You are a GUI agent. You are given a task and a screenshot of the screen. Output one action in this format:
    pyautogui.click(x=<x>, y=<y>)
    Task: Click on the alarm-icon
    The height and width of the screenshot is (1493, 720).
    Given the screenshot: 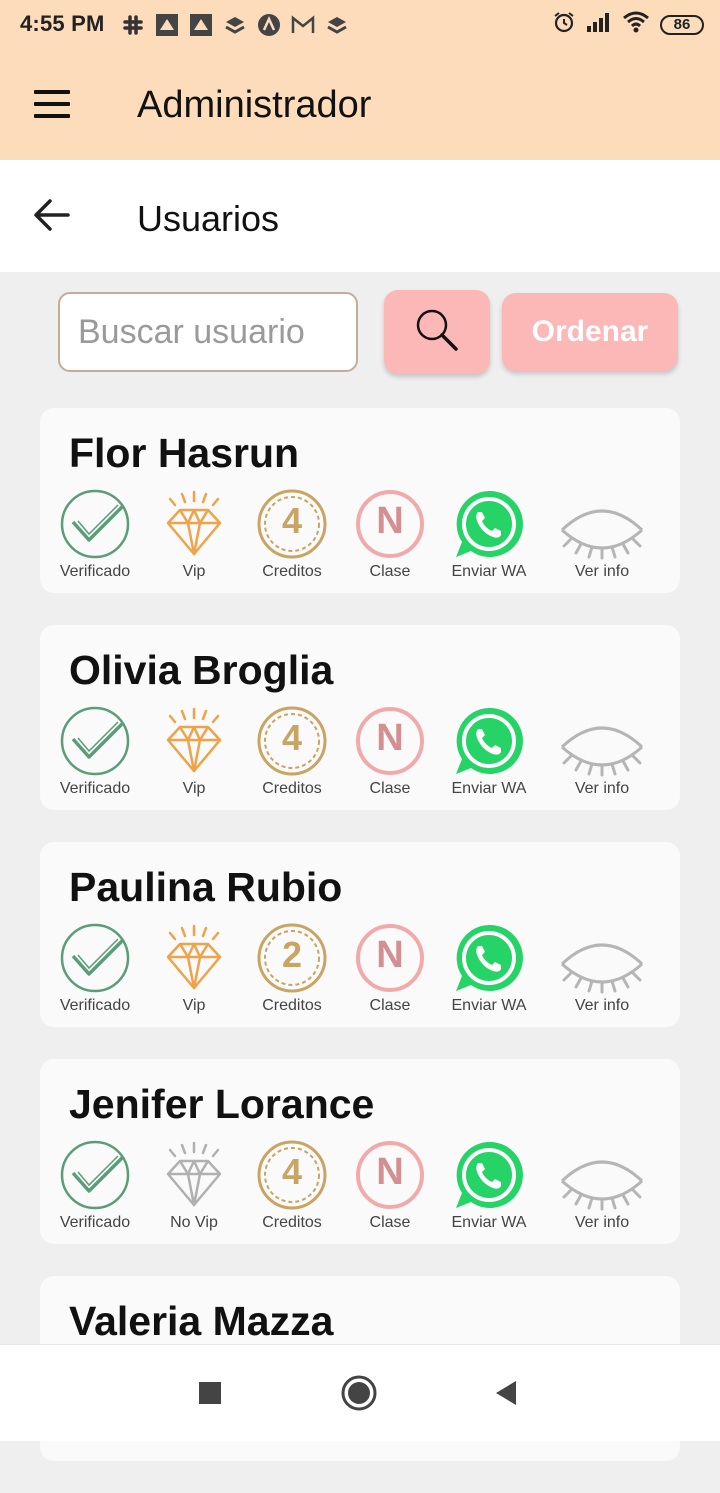 What is the action you would take?
    pyautogui.click(x=564, y=24)
    